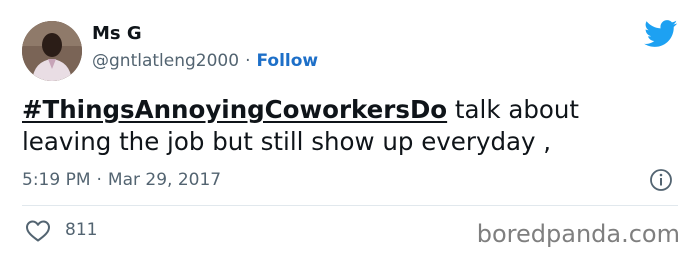 Image resolution: width=700 pixels, height=257 pixels. I want to click on display-name: Ms G, so click(117, 33).